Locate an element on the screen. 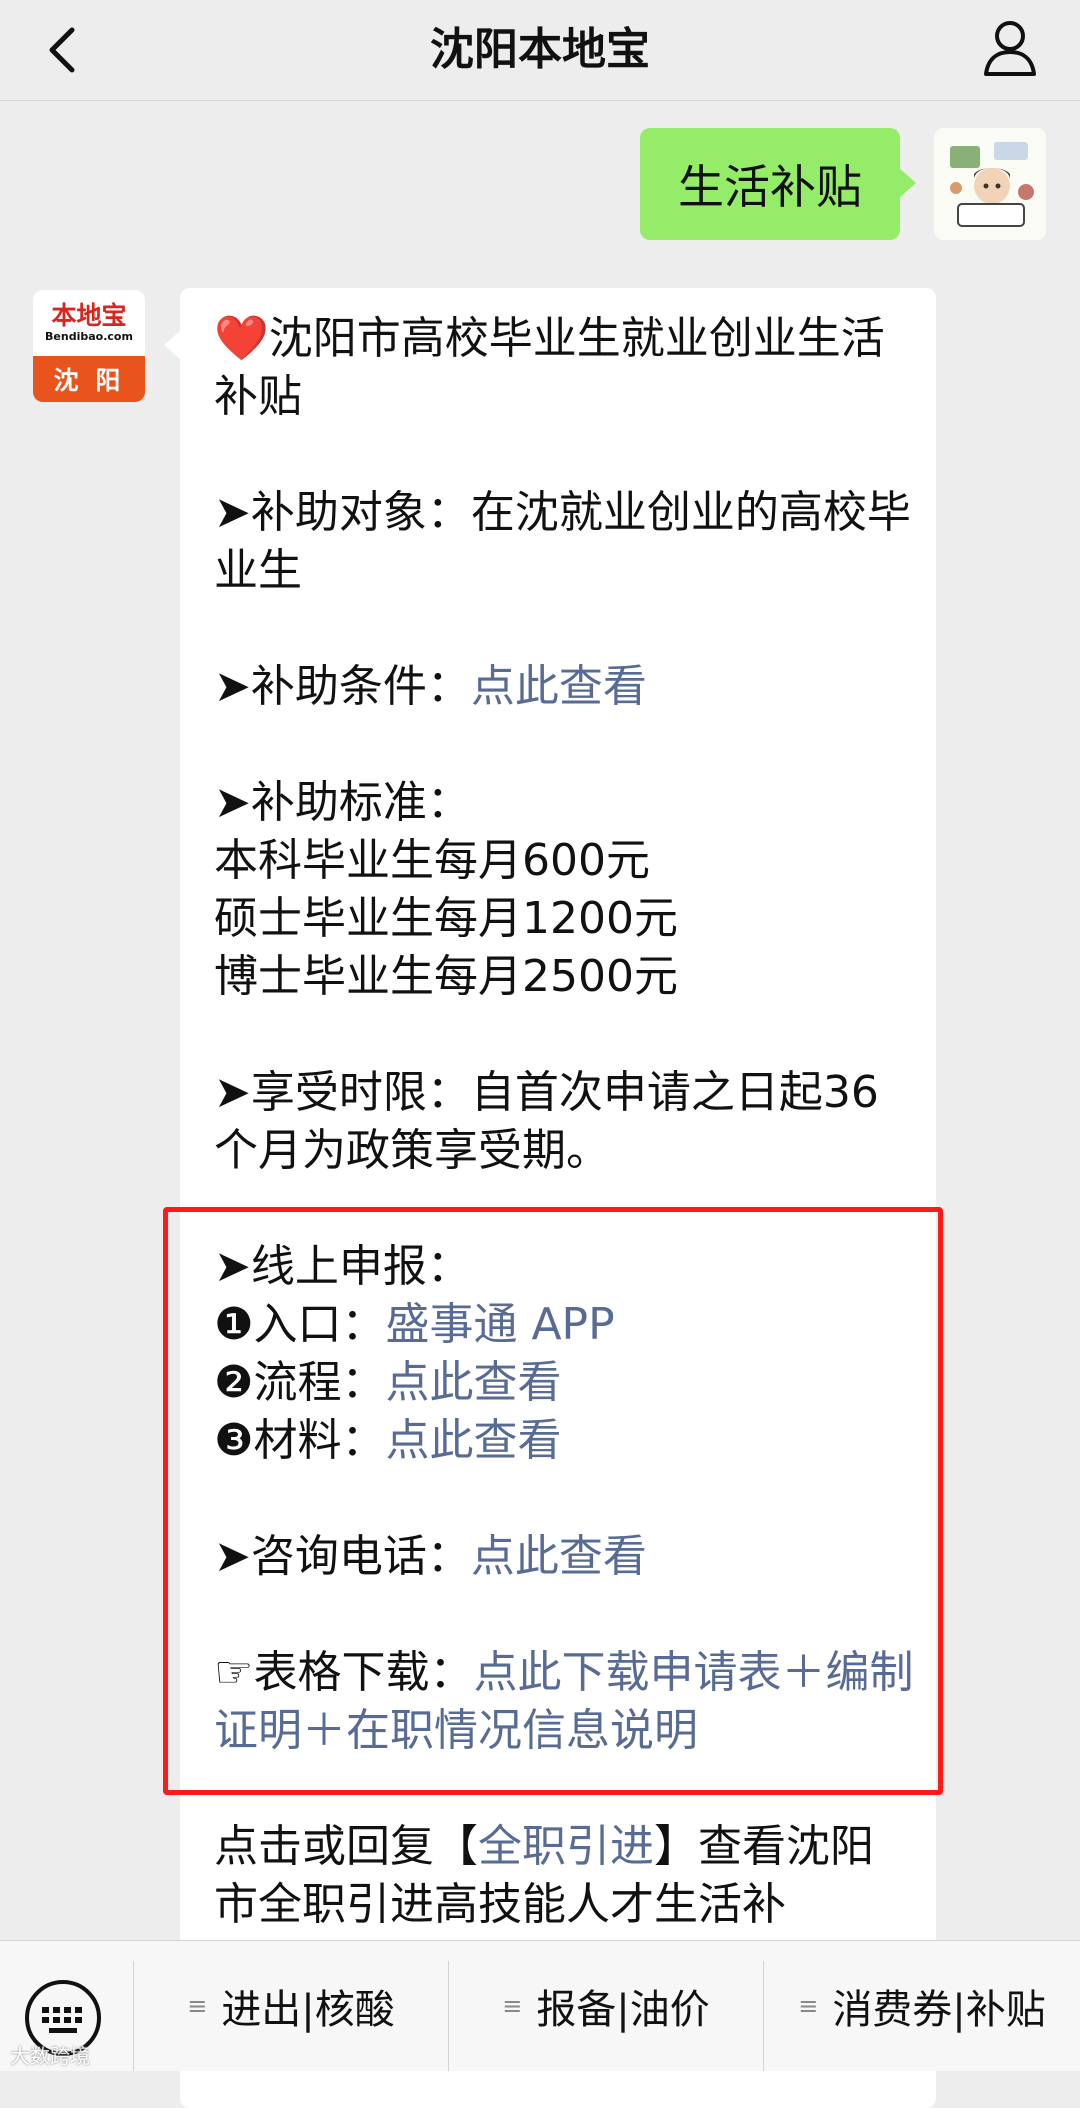 The width and height of the screenshot is (1080, 2108). bot-avatar: 本地宝 Bendibao.com 沈 阳 is located at coordinates (89, 346).